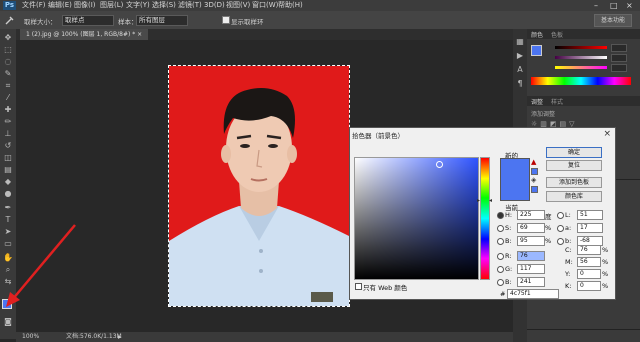 The height and width of the screenshot is (342, 640). What do you see at coordinates (84, 34) in the screenshot?
I see `document-tab: 1 (2).jpg @ 100% (图层 1, RGB/8#) * ×` at bounding box center [84, 34].